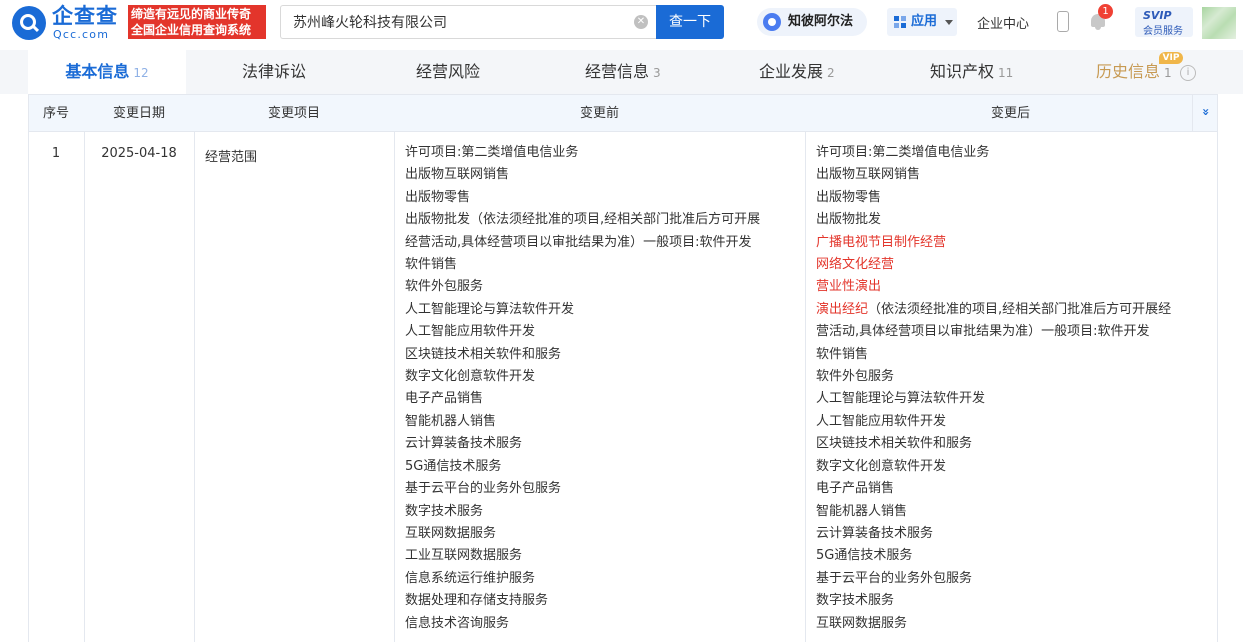 The width and height of the screenshot is (1243, 642). What do you see at coordinates (1020, 309) in the screenshot?
I see `after-line-rest: （依法须经批准的项目,经相关部门批准后方可开展经` at bounding box center [1020, 309].